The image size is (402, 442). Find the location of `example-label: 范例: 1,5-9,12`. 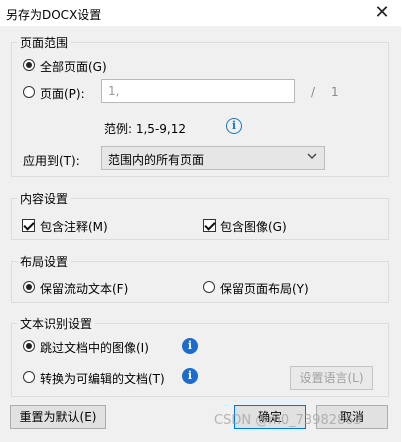

example-label: 范例: 1,5-9,12 is located at coordinates (145, 129).